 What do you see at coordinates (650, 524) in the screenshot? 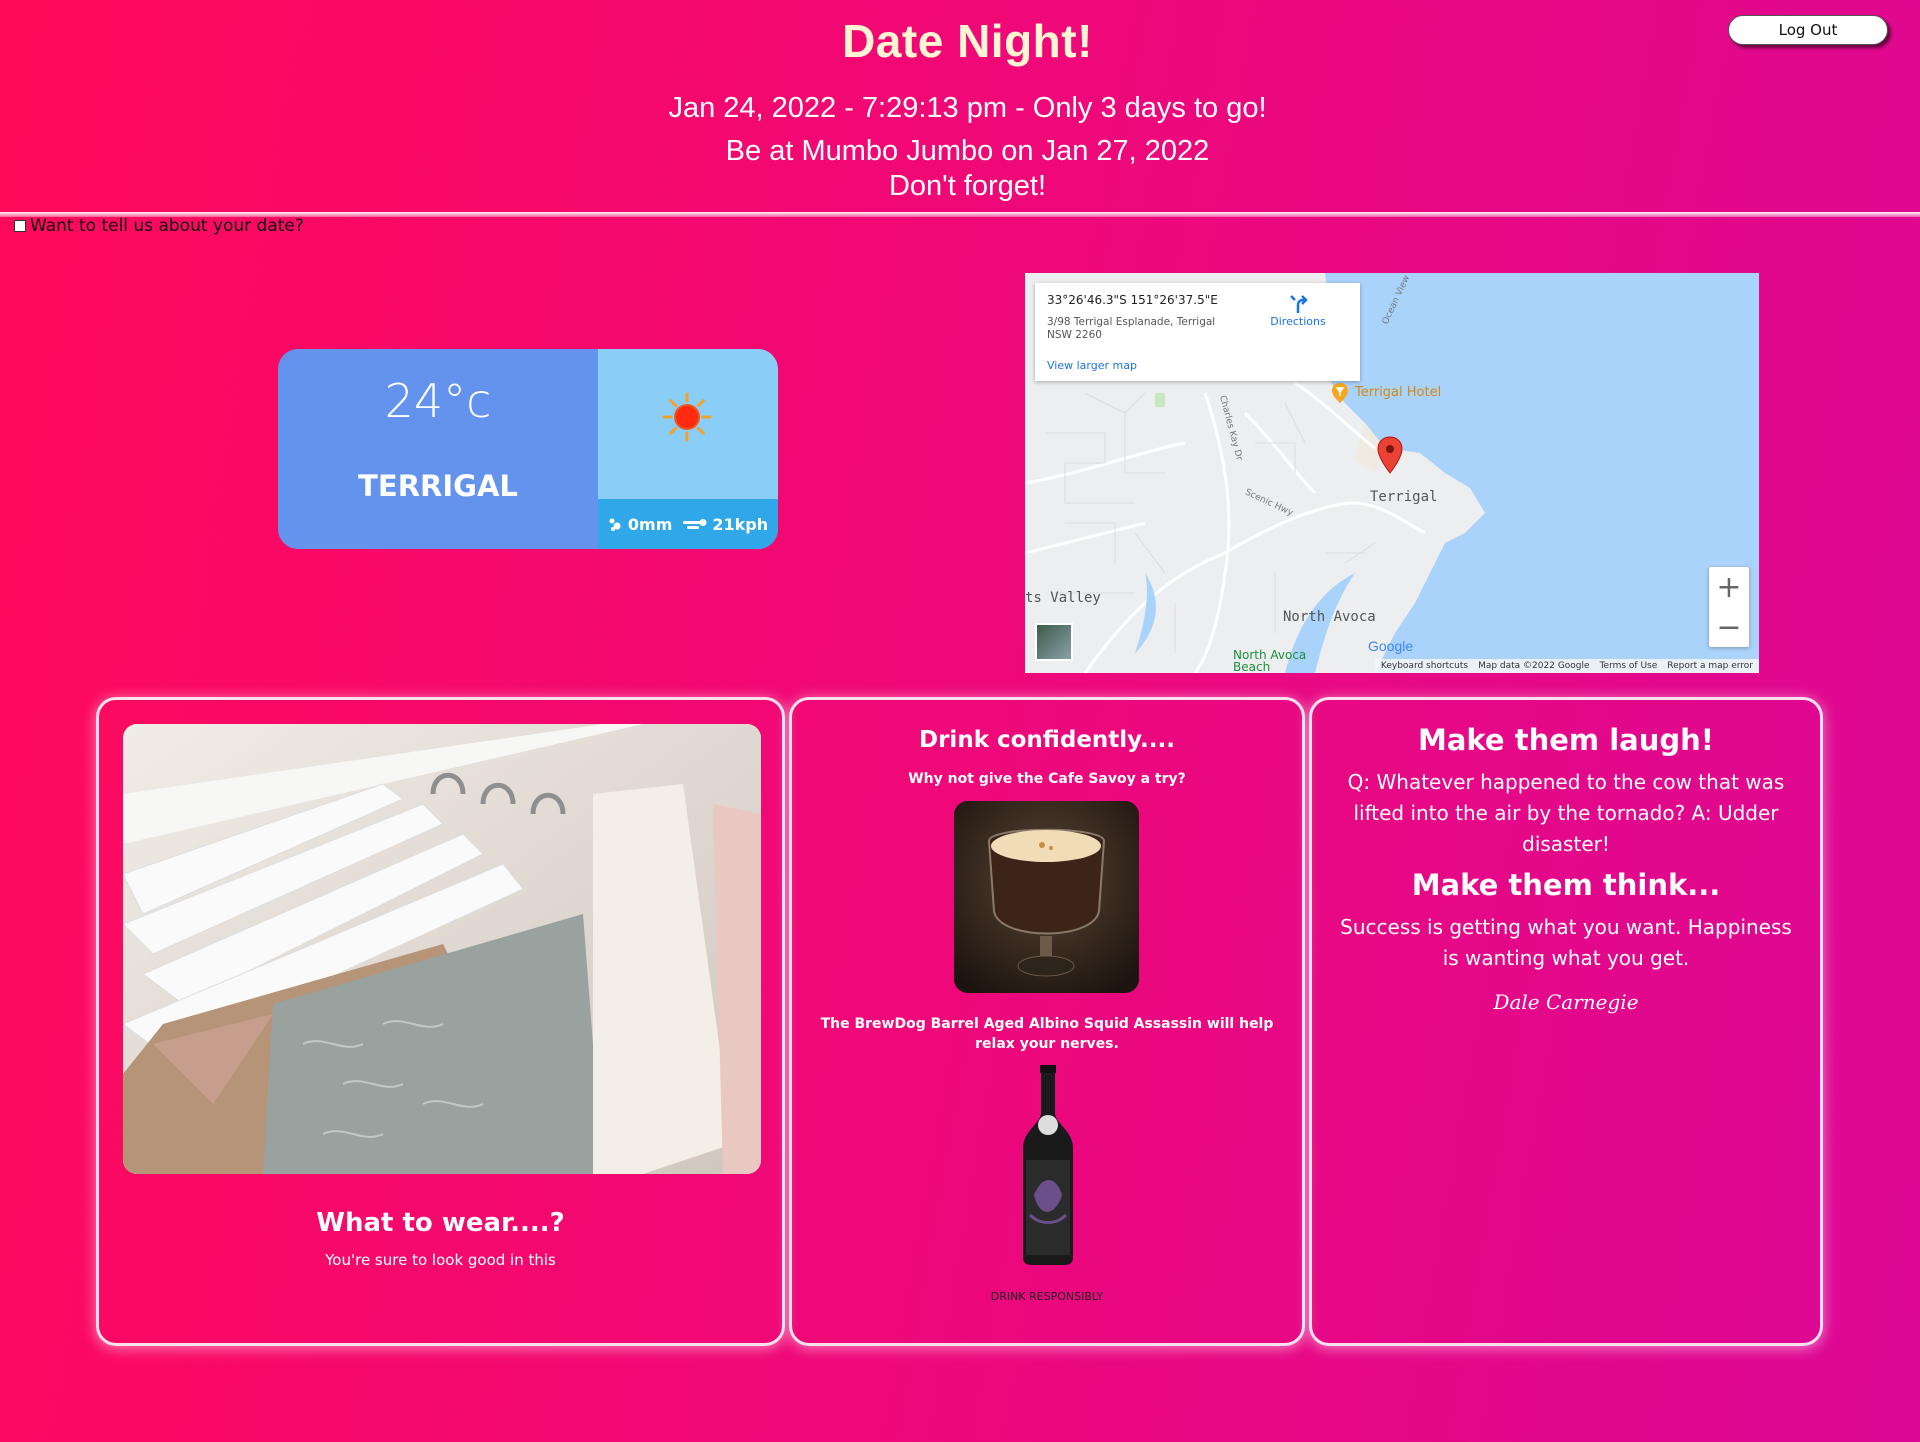
I see `rain-amount: 0mm` at bounding box center [650, 524].